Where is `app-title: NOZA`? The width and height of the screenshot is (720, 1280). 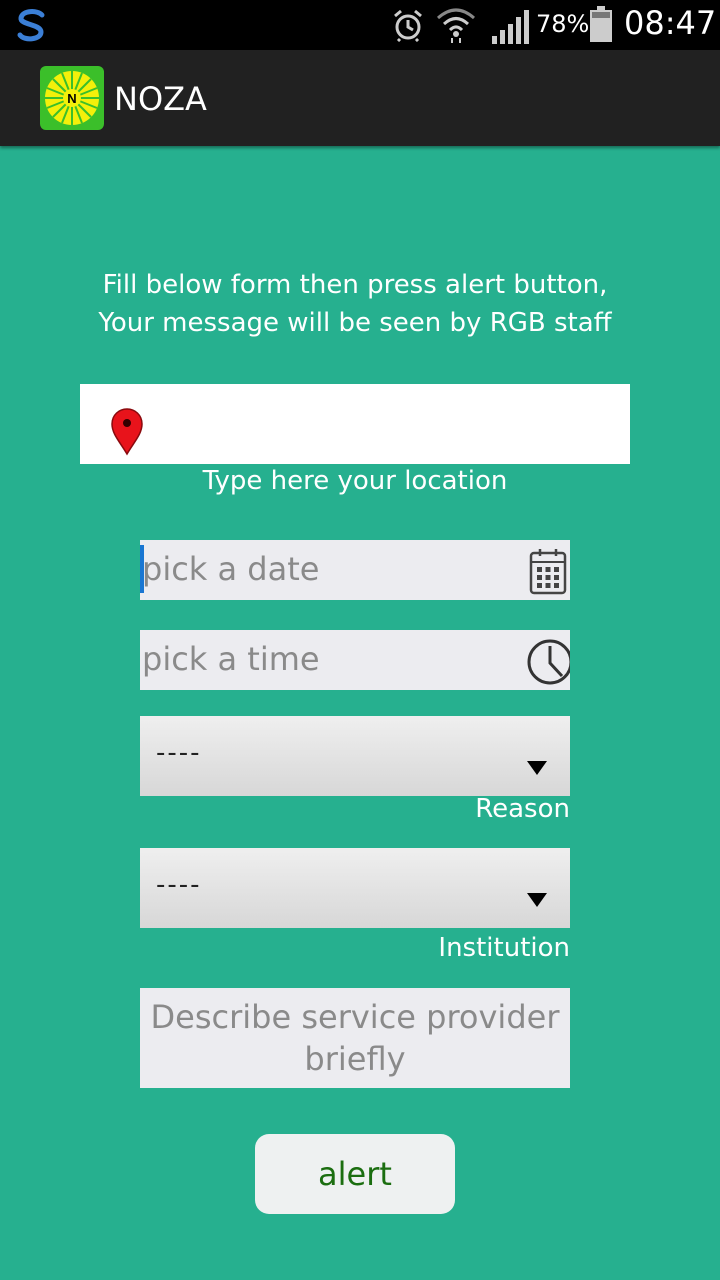
app-title: NOZA is located at coordinates (160, 99).